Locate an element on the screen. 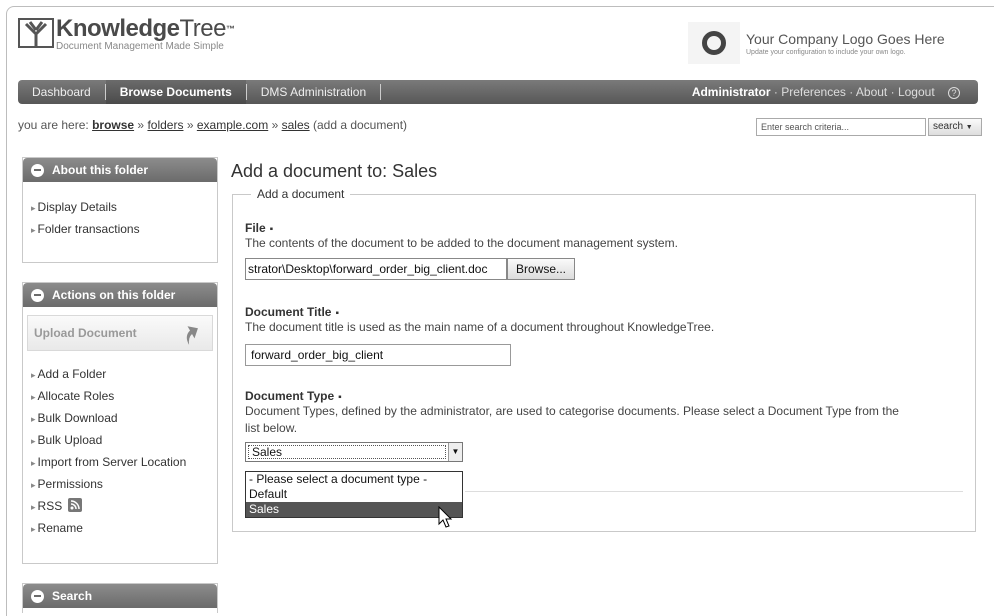 The height and width of the screenshot is (616, 994). folder-transactions-link: ▸ Folder transactions is located at coordinates (120, 229).